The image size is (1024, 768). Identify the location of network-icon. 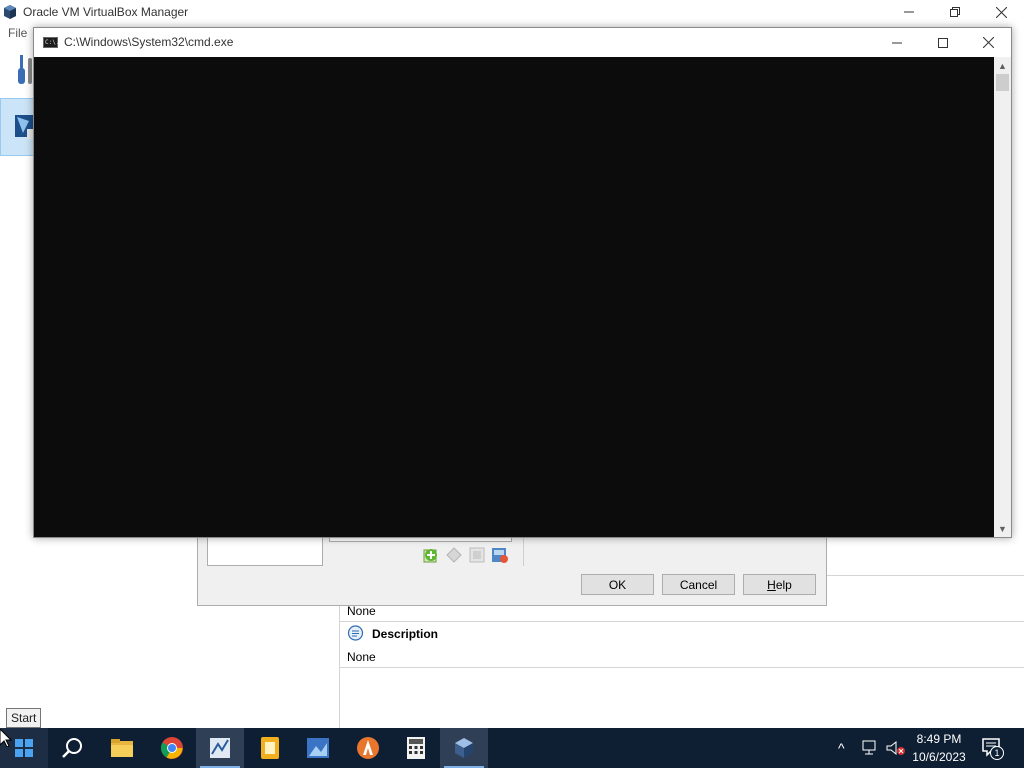
(871, 748).